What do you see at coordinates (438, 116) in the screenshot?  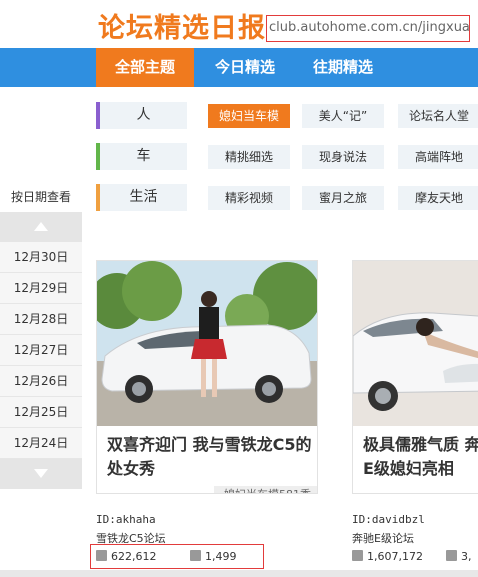 I see `tag-hall-of-fame: 论坛名人堂` at bounding box center [438, 116].